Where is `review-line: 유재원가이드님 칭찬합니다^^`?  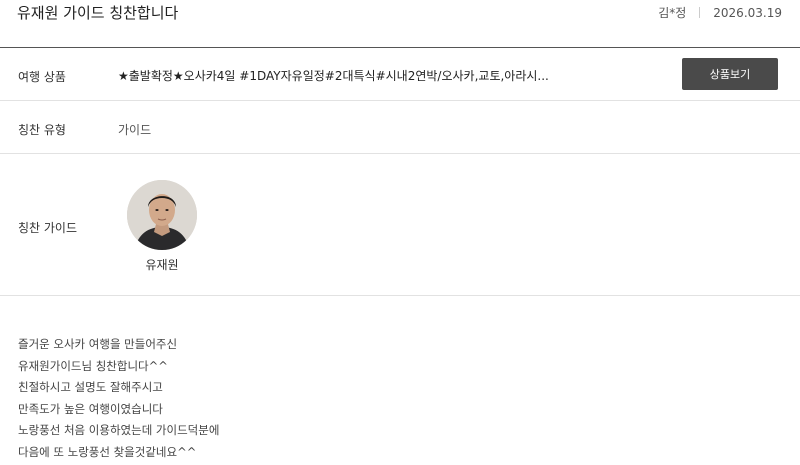
review-line: 유재원가이드님 칭찬합니다^^ is located at coordinates (93, 365).